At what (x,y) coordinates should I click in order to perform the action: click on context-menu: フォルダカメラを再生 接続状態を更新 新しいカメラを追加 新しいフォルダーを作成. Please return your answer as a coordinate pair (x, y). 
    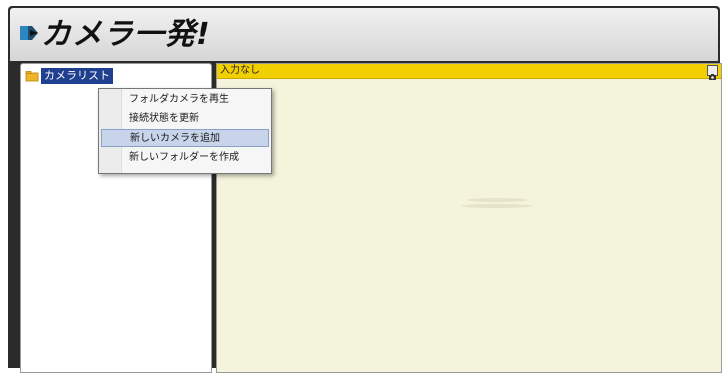
    Looking at the image, I should click on (185, 131).